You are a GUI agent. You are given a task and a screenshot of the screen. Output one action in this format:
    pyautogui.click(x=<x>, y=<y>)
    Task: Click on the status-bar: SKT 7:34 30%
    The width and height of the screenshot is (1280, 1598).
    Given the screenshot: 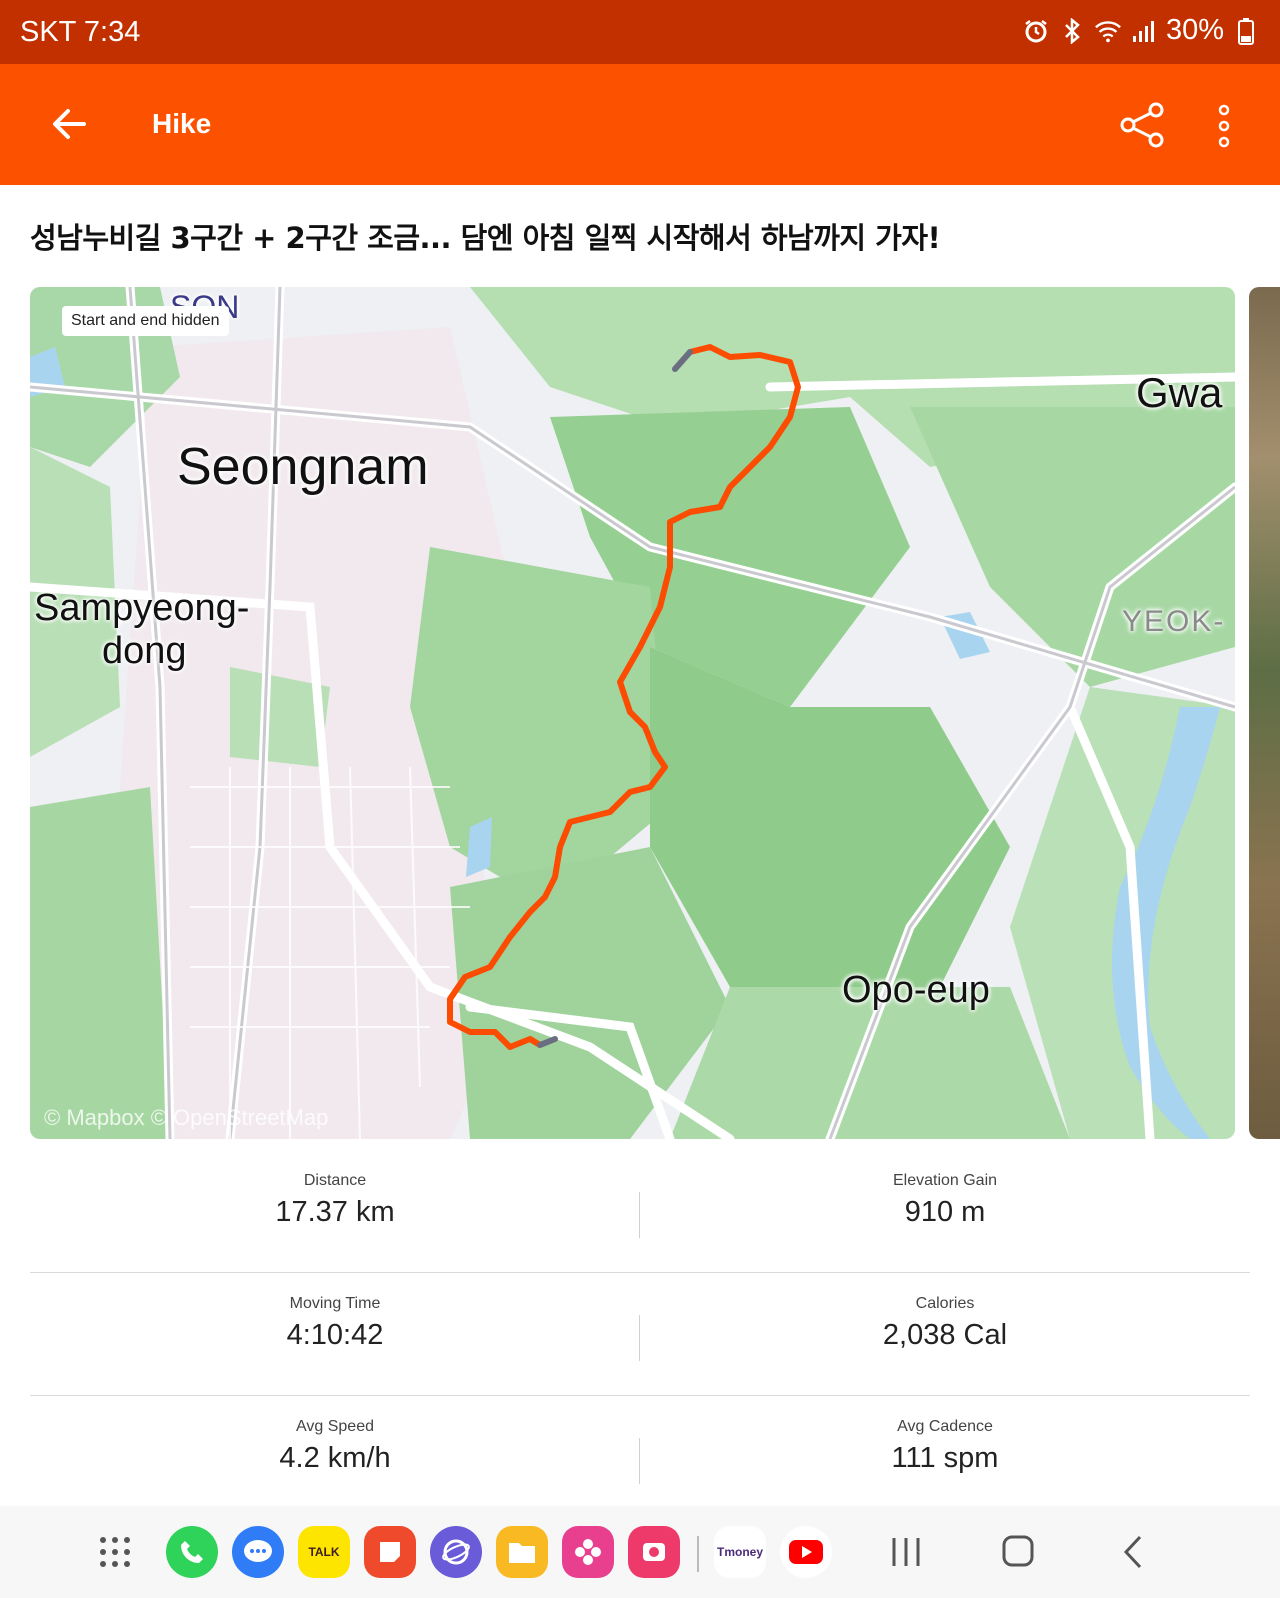 What is the action you would take?
    pyautogui.click(x=640, y=32)
    